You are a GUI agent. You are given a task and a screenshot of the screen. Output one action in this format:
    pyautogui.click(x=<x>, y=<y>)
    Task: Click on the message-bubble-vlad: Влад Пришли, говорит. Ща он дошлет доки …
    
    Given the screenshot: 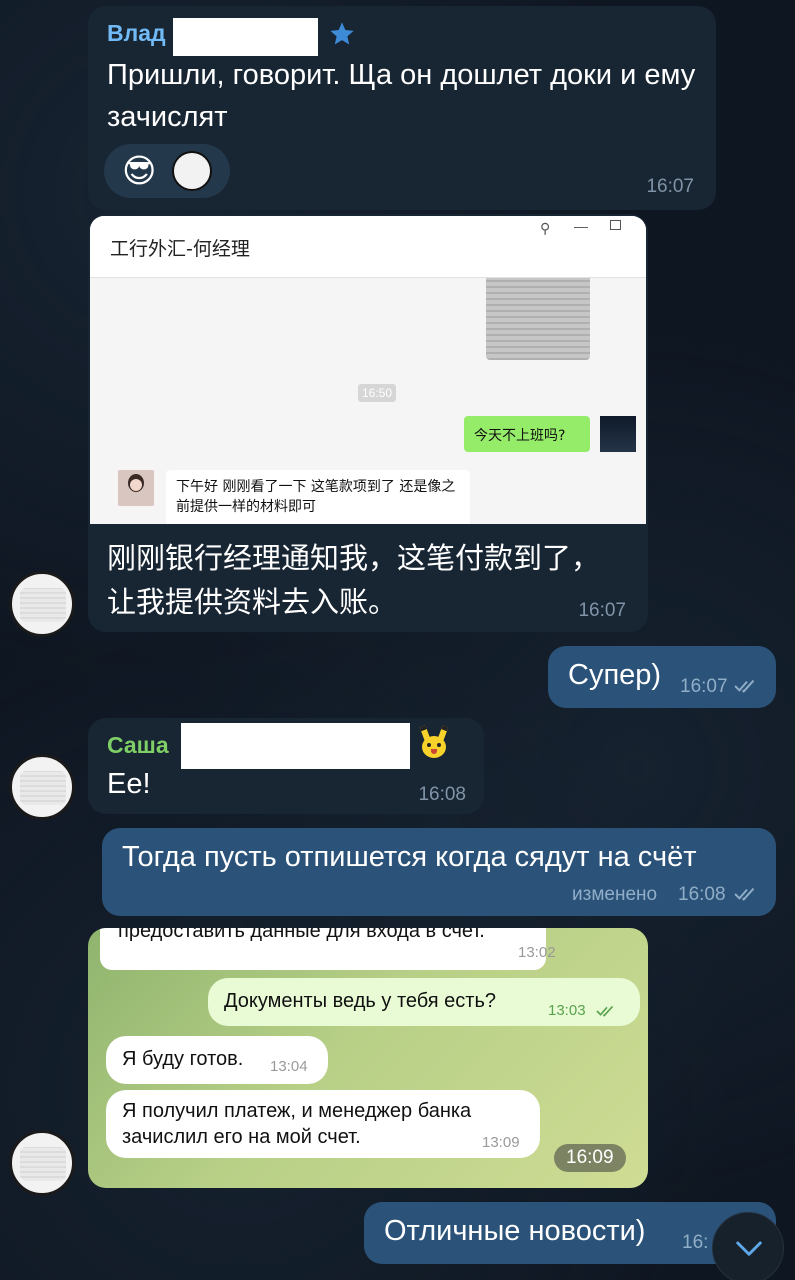 What is the action you would take?
    pyautogui.click(x=402, y=108)
    